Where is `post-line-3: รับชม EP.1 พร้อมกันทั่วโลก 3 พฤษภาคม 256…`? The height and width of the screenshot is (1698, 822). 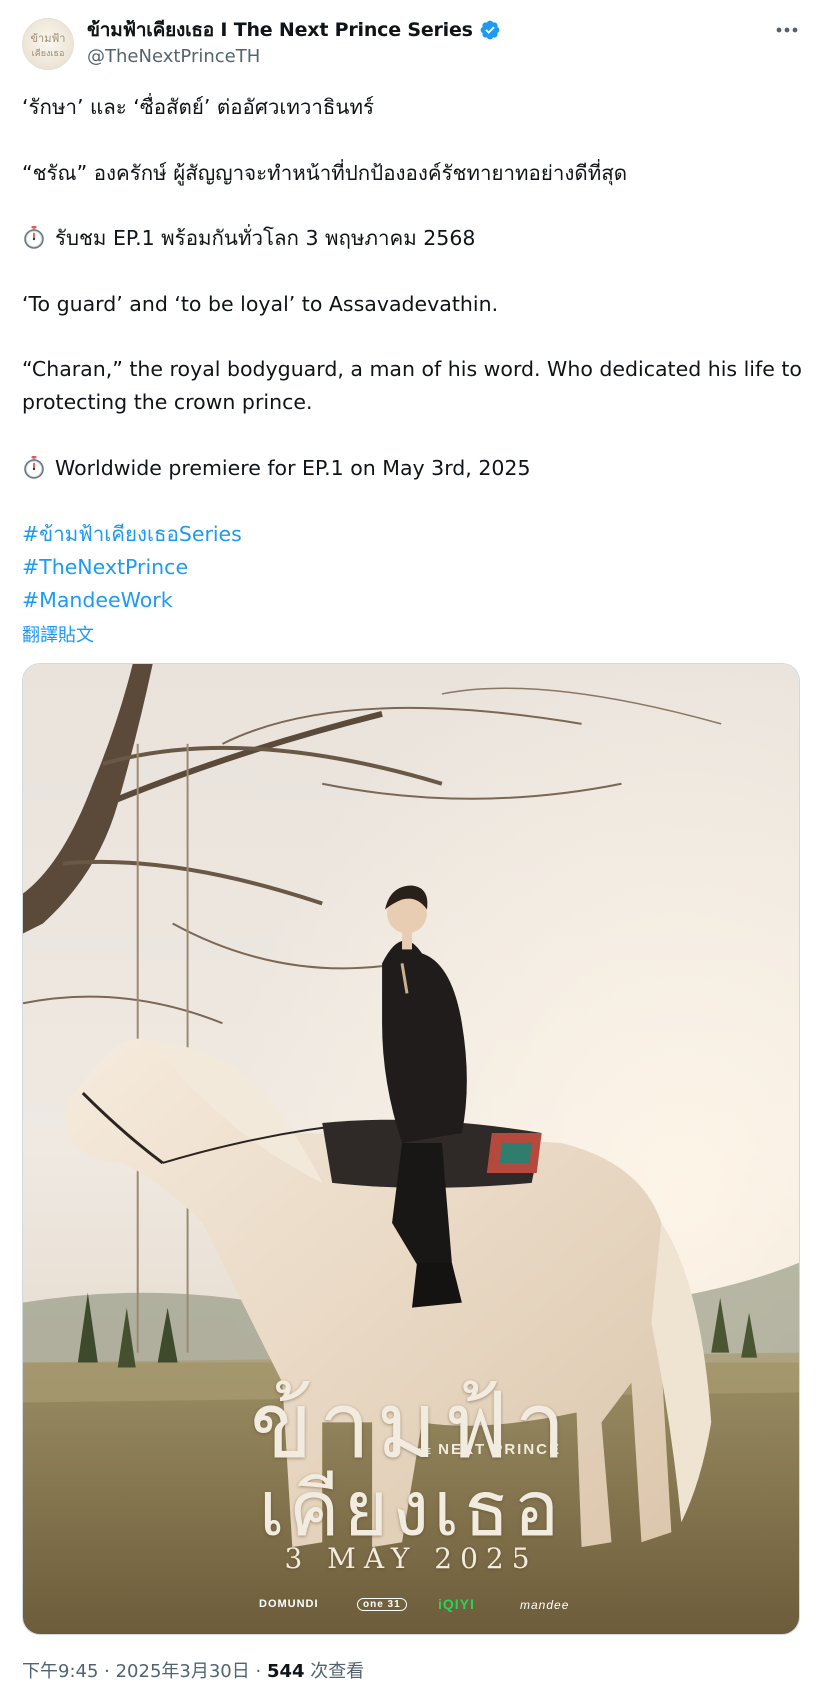 post-line-3: รับชม EP.1 พร้อมกันทั่วโลก 3 พฤษภาคม 256… is located at coordinates (265, 238).